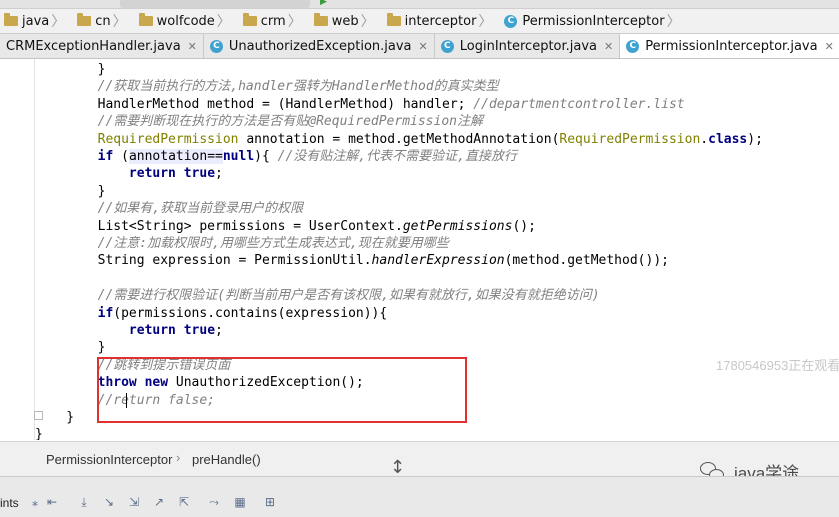  I want to click on code-token: annotation = method.getMethodAnnotation(, so click(399, 139).